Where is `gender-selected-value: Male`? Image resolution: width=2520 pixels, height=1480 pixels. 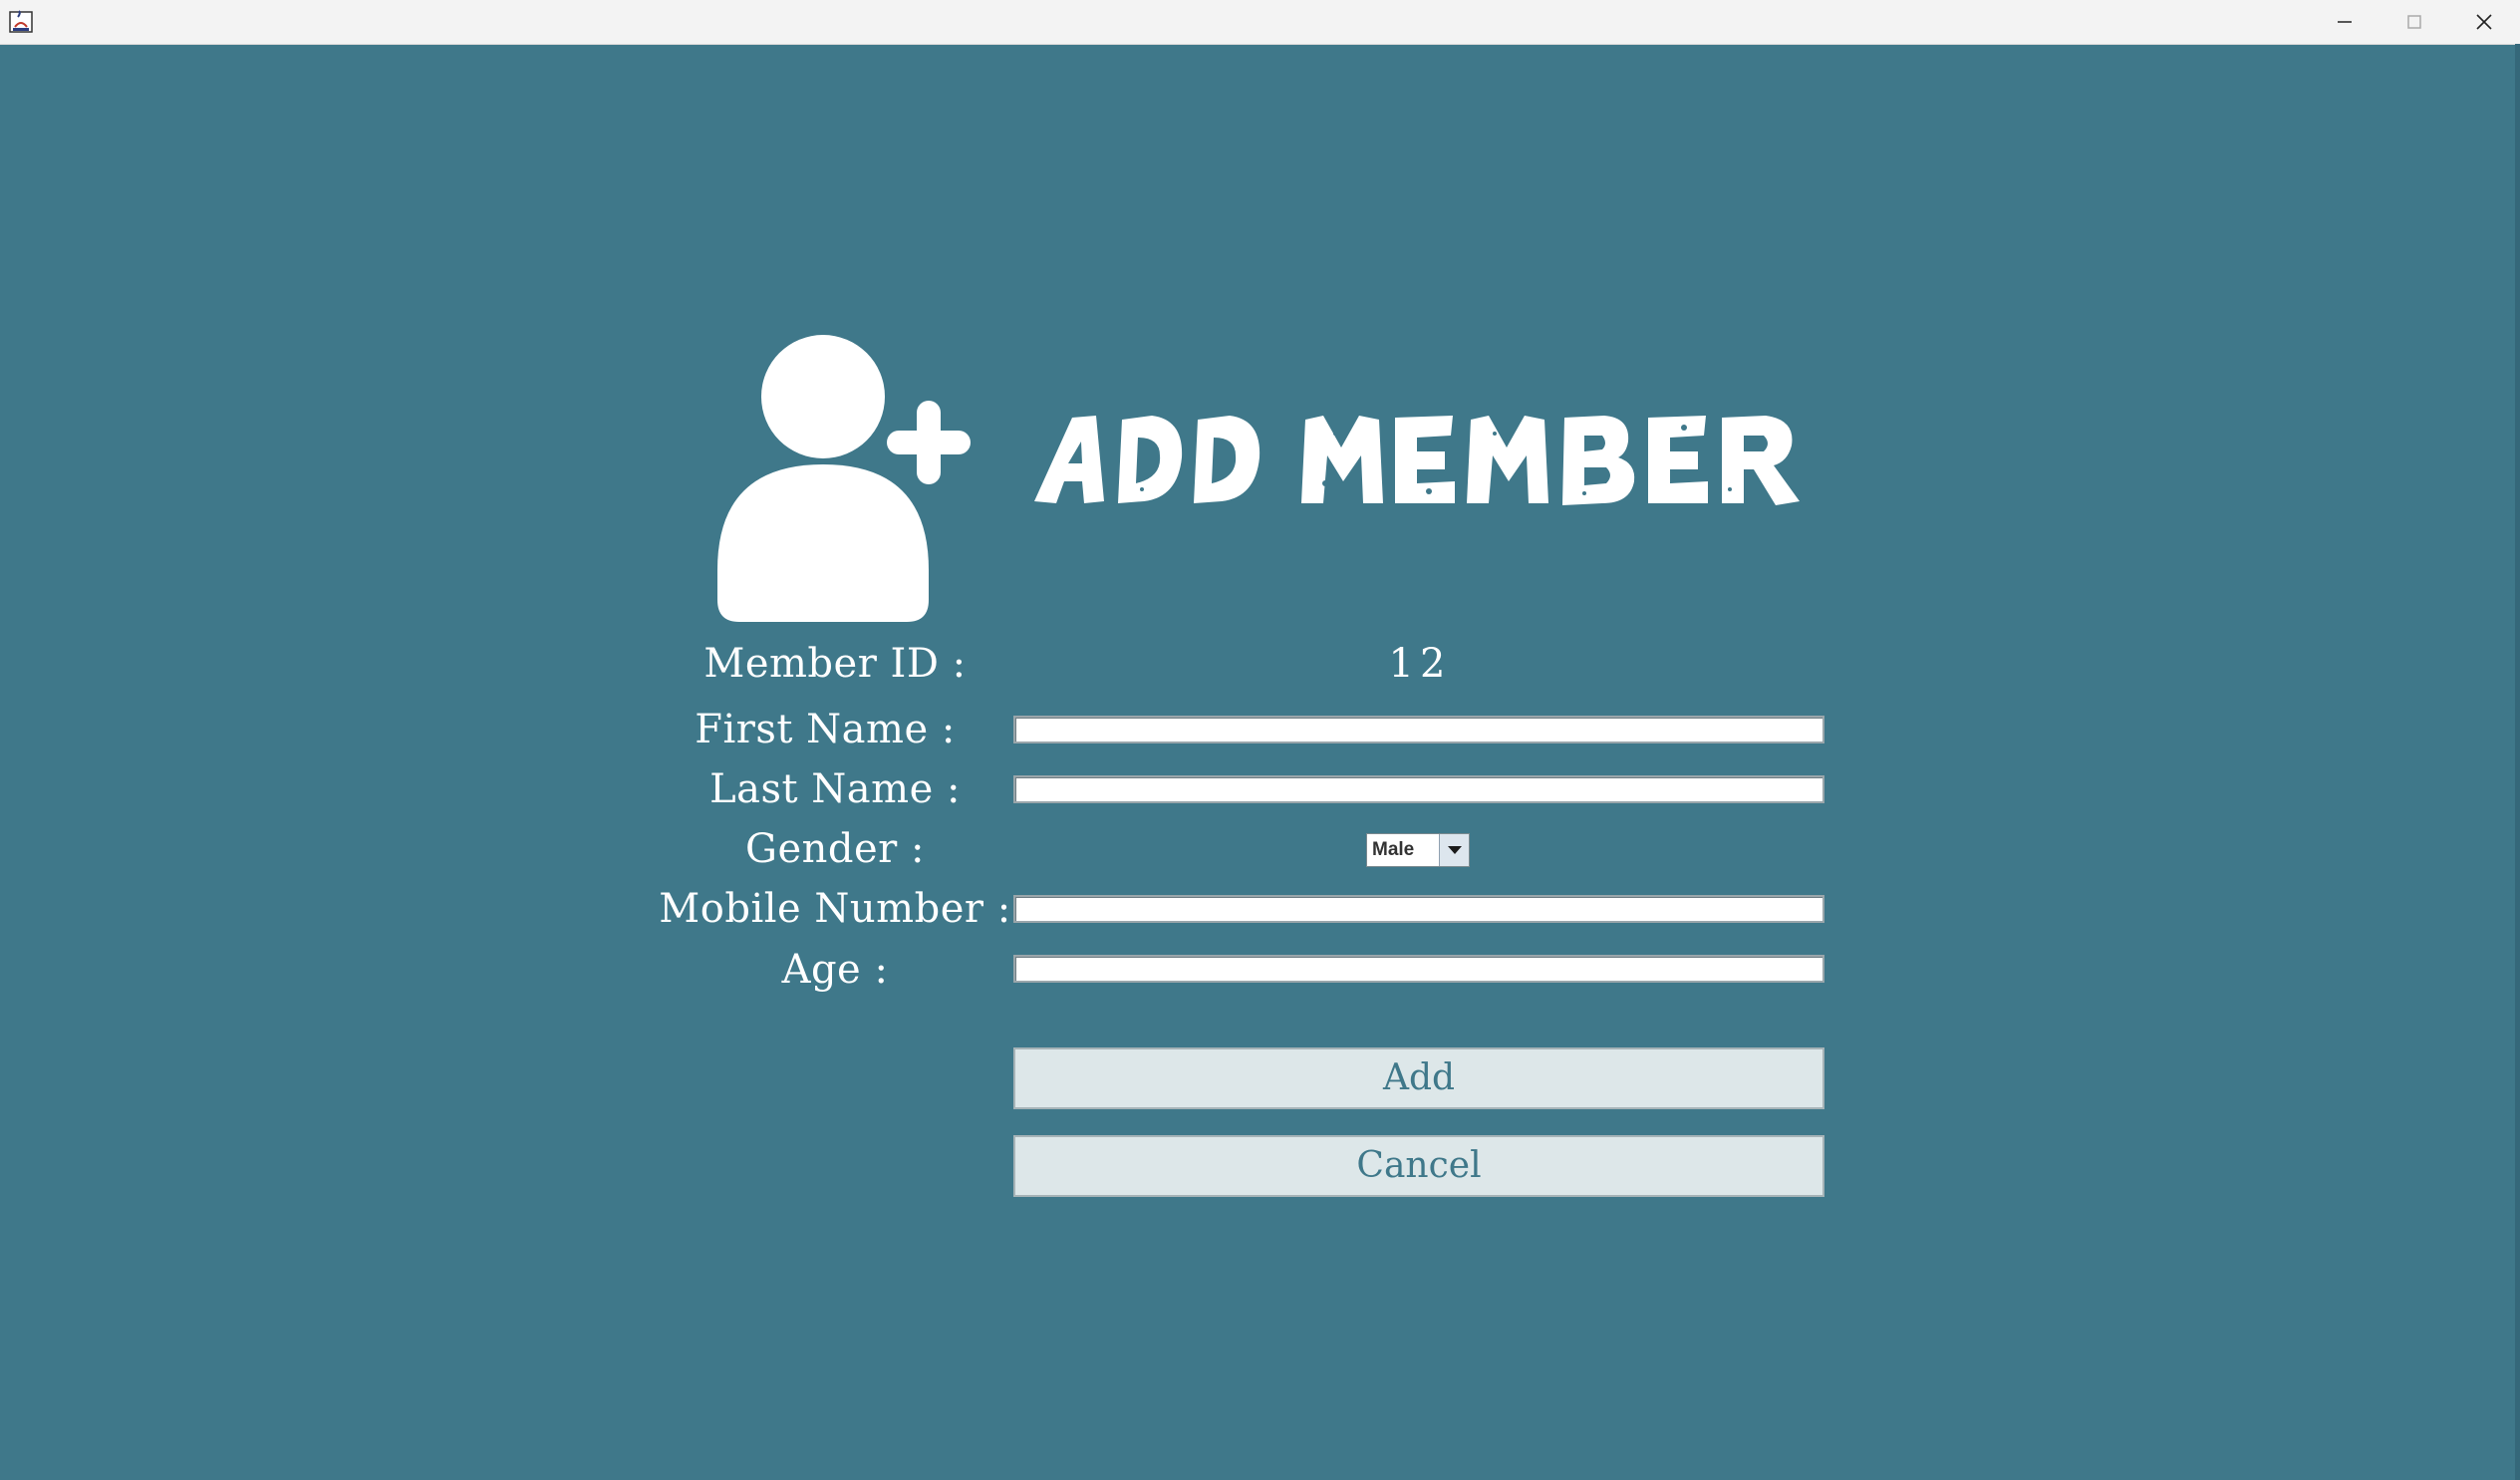 gender-selected-value: Male is located at coordinates (1393, 849).